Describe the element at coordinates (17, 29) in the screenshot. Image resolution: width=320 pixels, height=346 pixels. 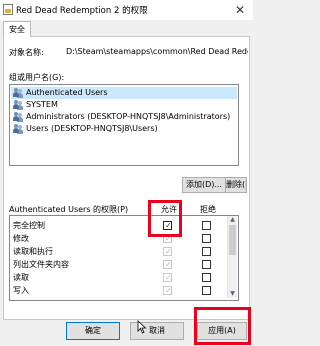
I see `tab-security: 安全` at that location.